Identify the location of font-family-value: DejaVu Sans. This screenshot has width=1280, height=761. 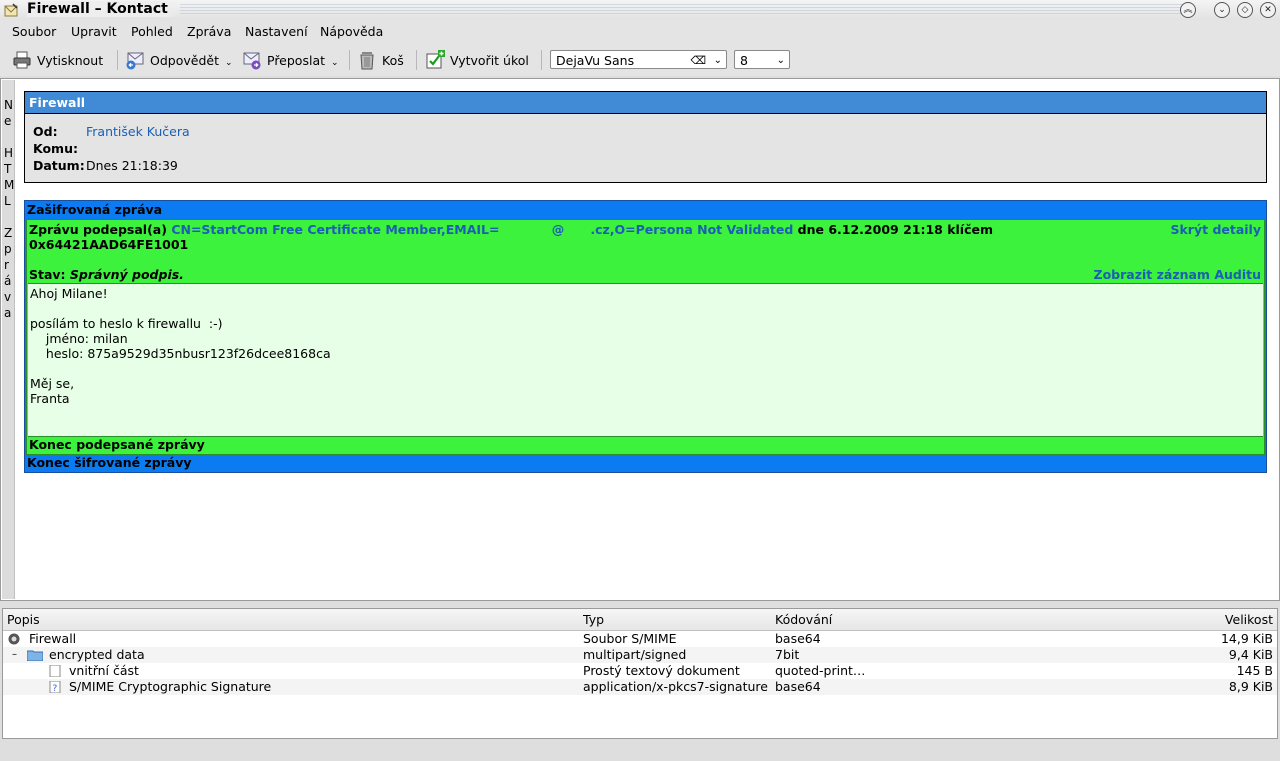
(595, 60).